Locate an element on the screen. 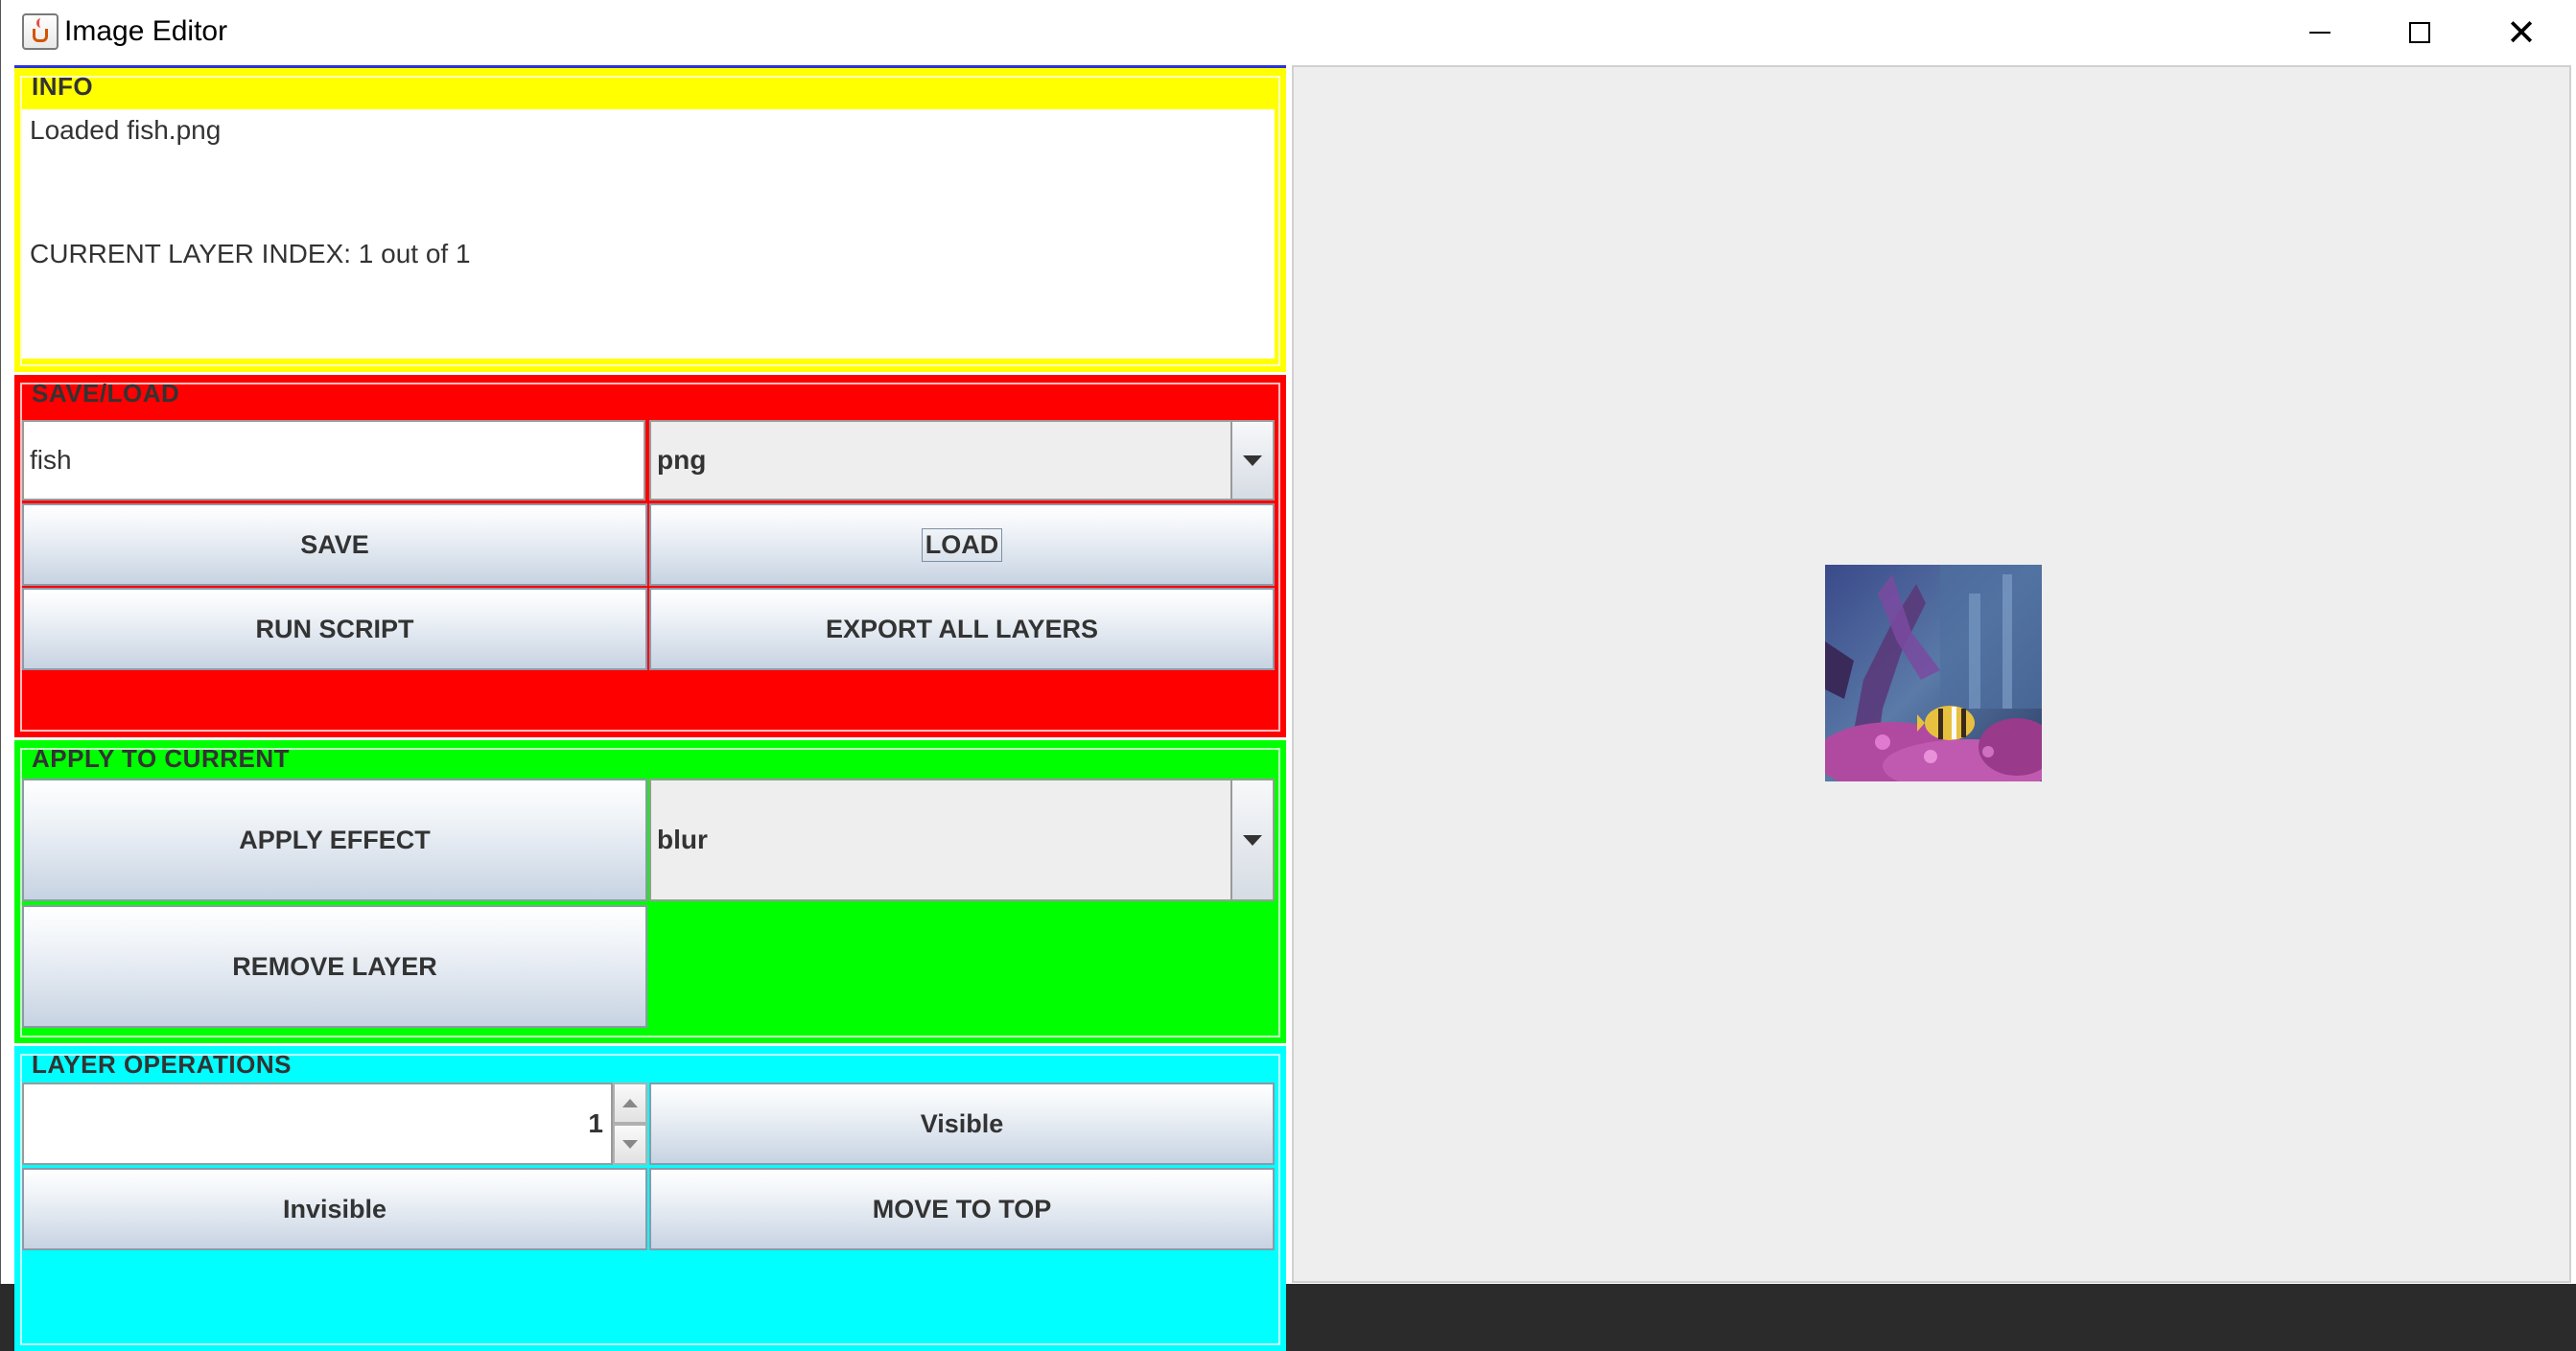 This screenshot has width=2576, height=1351. filename-input: fish is located at coordinates (333, 461).